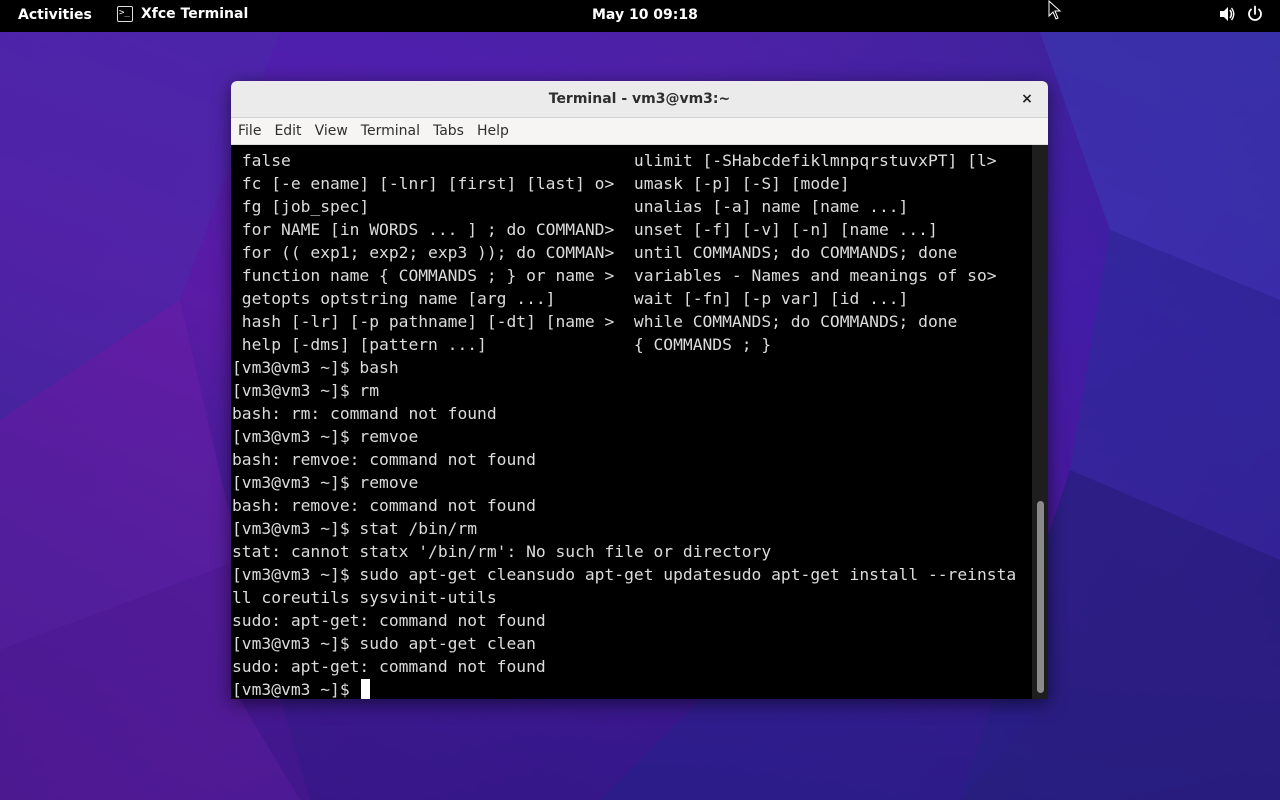  I want to click on terminal-line: bash: remove: command not found, so click(384, 505).